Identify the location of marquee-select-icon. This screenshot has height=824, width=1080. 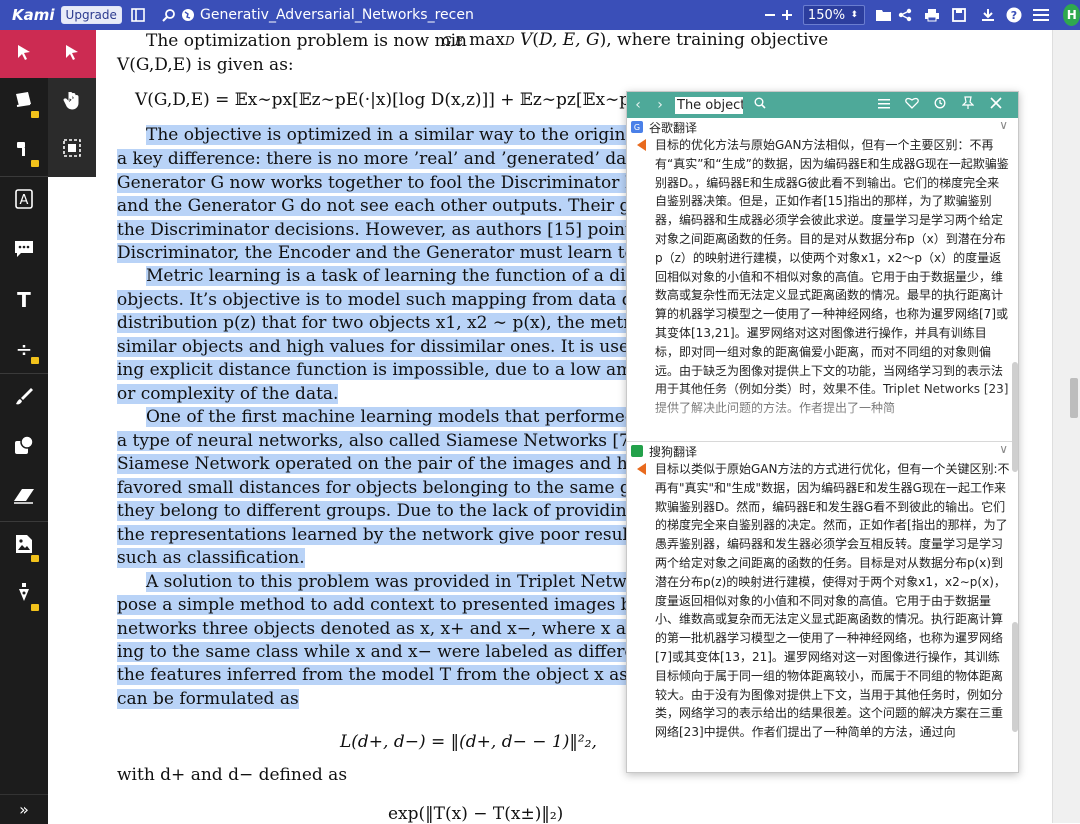
(72, 150).